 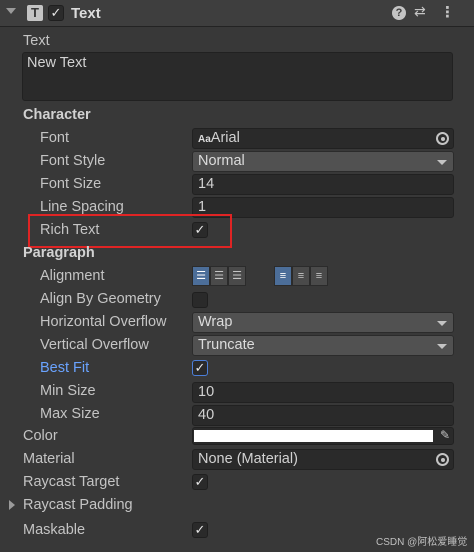 What do you see at coordinates (65, 368) in the screenshot?
I see `best-fit-label: Best Fit` at bounding box center [65, 368].